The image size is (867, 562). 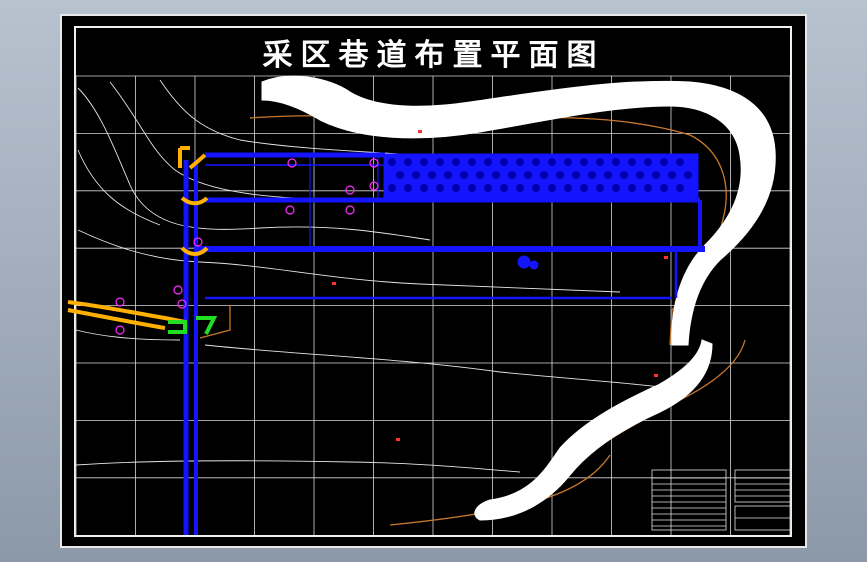 What do you see at coordinates (433, 55) in the screenshot?
I see `drawing-title: 采区巷道布置平面图` at bounding box center [433, 55].